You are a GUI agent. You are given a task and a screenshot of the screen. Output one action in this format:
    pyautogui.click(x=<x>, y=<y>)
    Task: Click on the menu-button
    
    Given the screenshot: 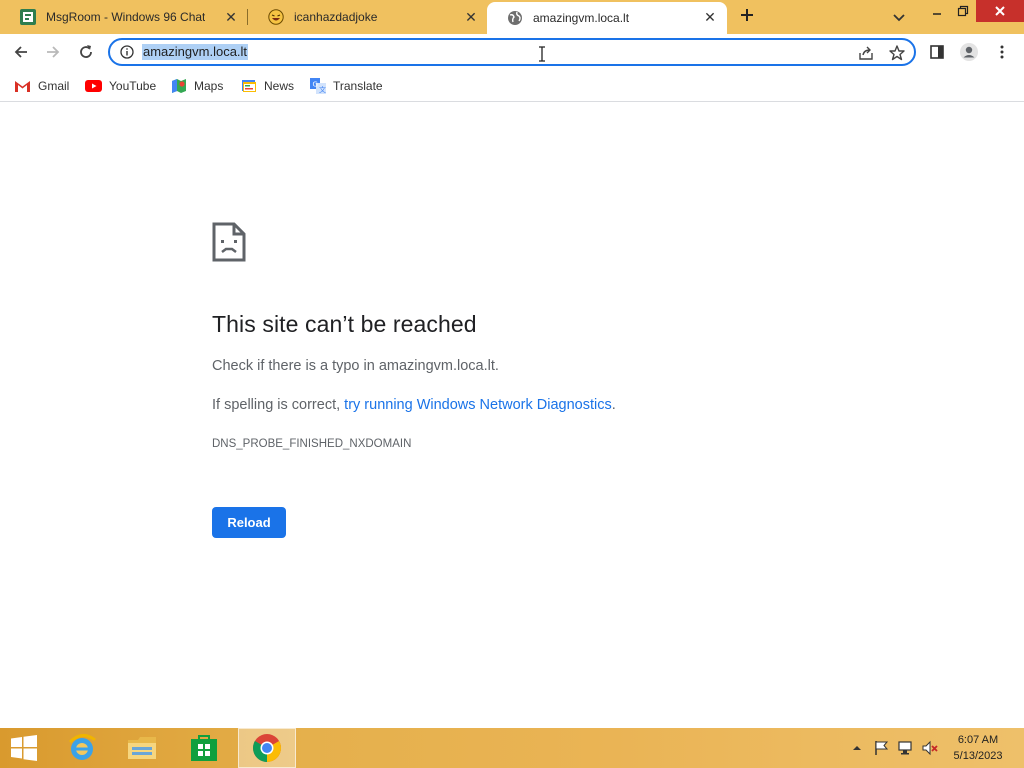 What is the action you would take?
    pyautogui.click(x=1002, y=52)
    